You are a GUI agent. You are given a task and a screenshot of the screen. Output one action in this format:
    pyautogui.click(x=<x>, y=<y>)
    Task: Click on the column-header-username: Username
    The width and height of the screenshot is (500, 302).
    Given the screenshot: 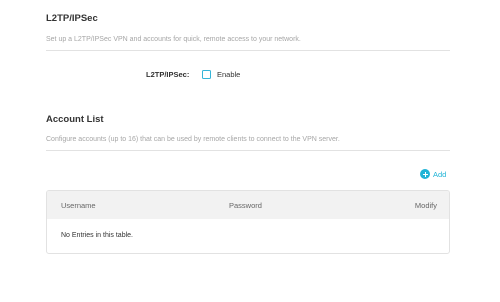 What is the action you would take?
    pyautogui.click(x=78, y=205)
    